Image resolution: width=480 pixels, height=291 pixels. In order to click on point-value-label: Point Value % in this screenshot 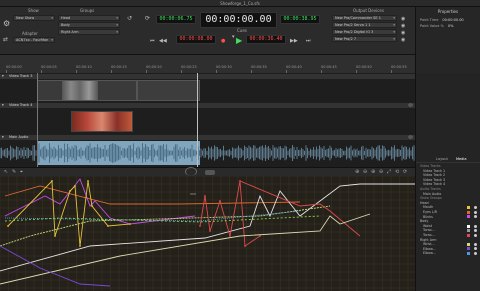, I will do `click(432, 26)`.